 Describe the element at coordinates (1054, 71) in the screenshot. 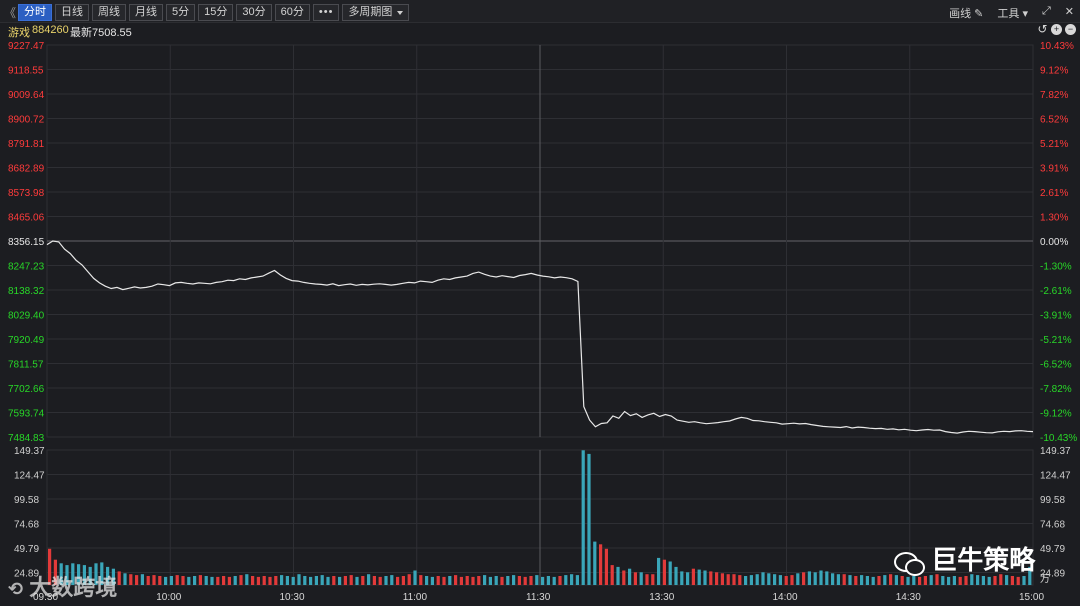

I see `pct-tick-label: 9.12%` at that location.